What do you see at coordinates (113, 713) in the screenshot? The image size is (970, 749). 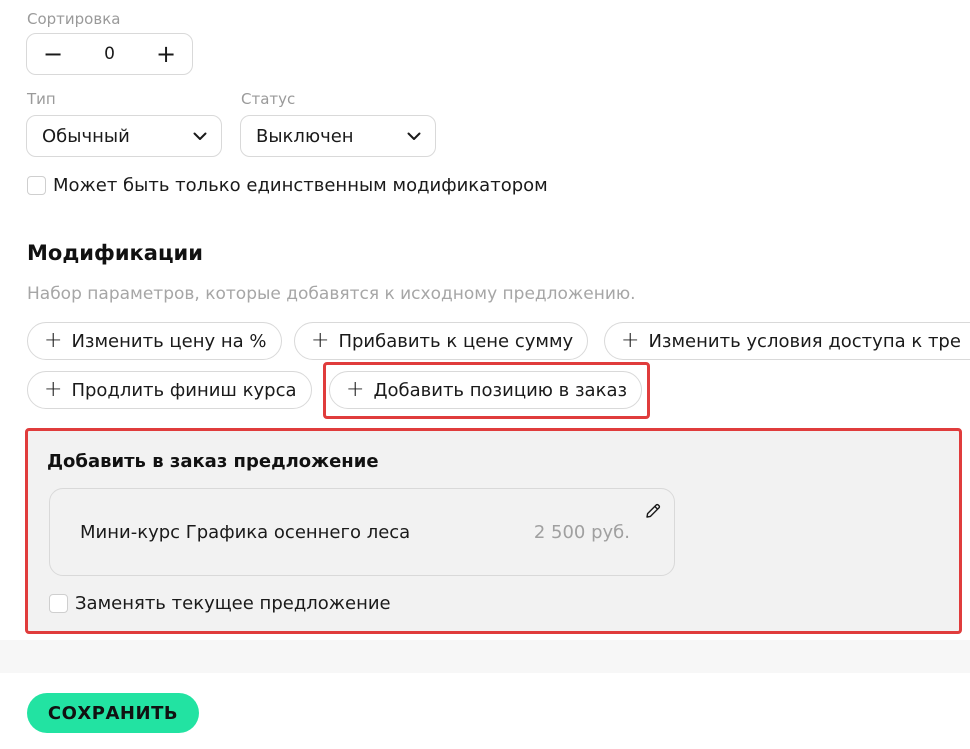 I see `save-button: СОХРАНИТЬ` at bounding box center [113, 713].